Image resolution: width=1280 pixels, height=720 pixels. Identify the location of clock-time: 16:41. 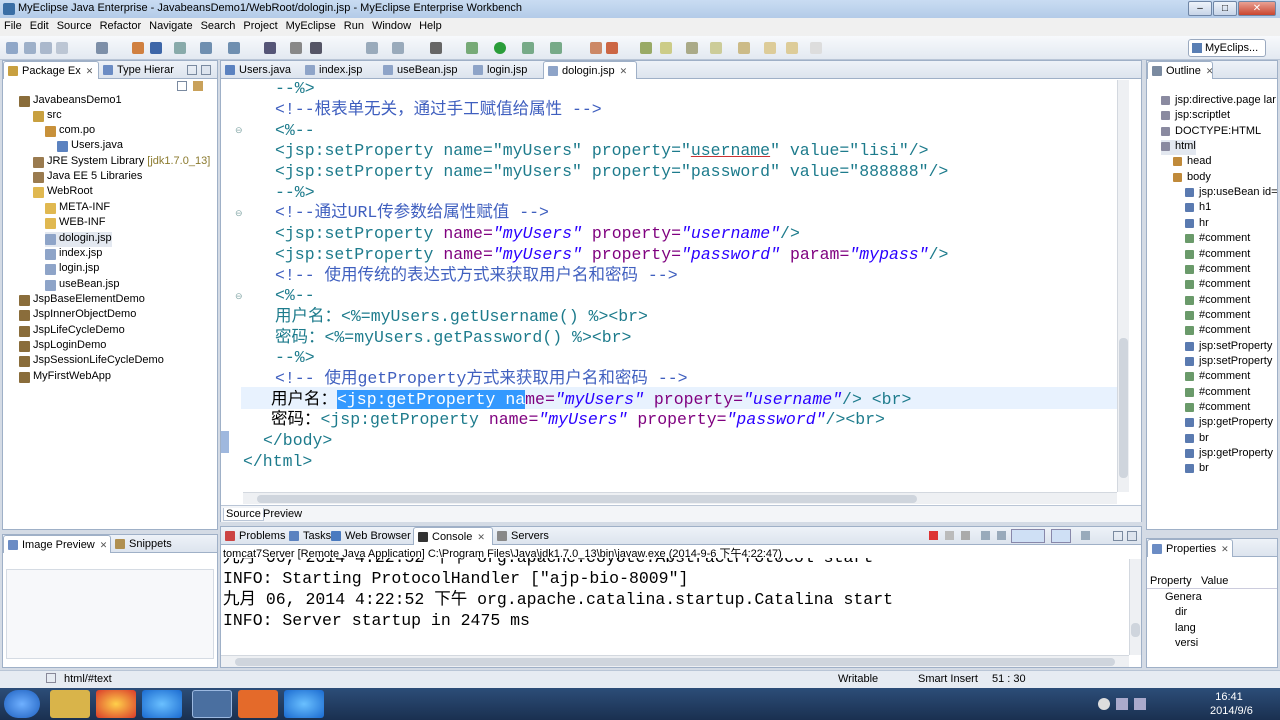
(1229, 697).